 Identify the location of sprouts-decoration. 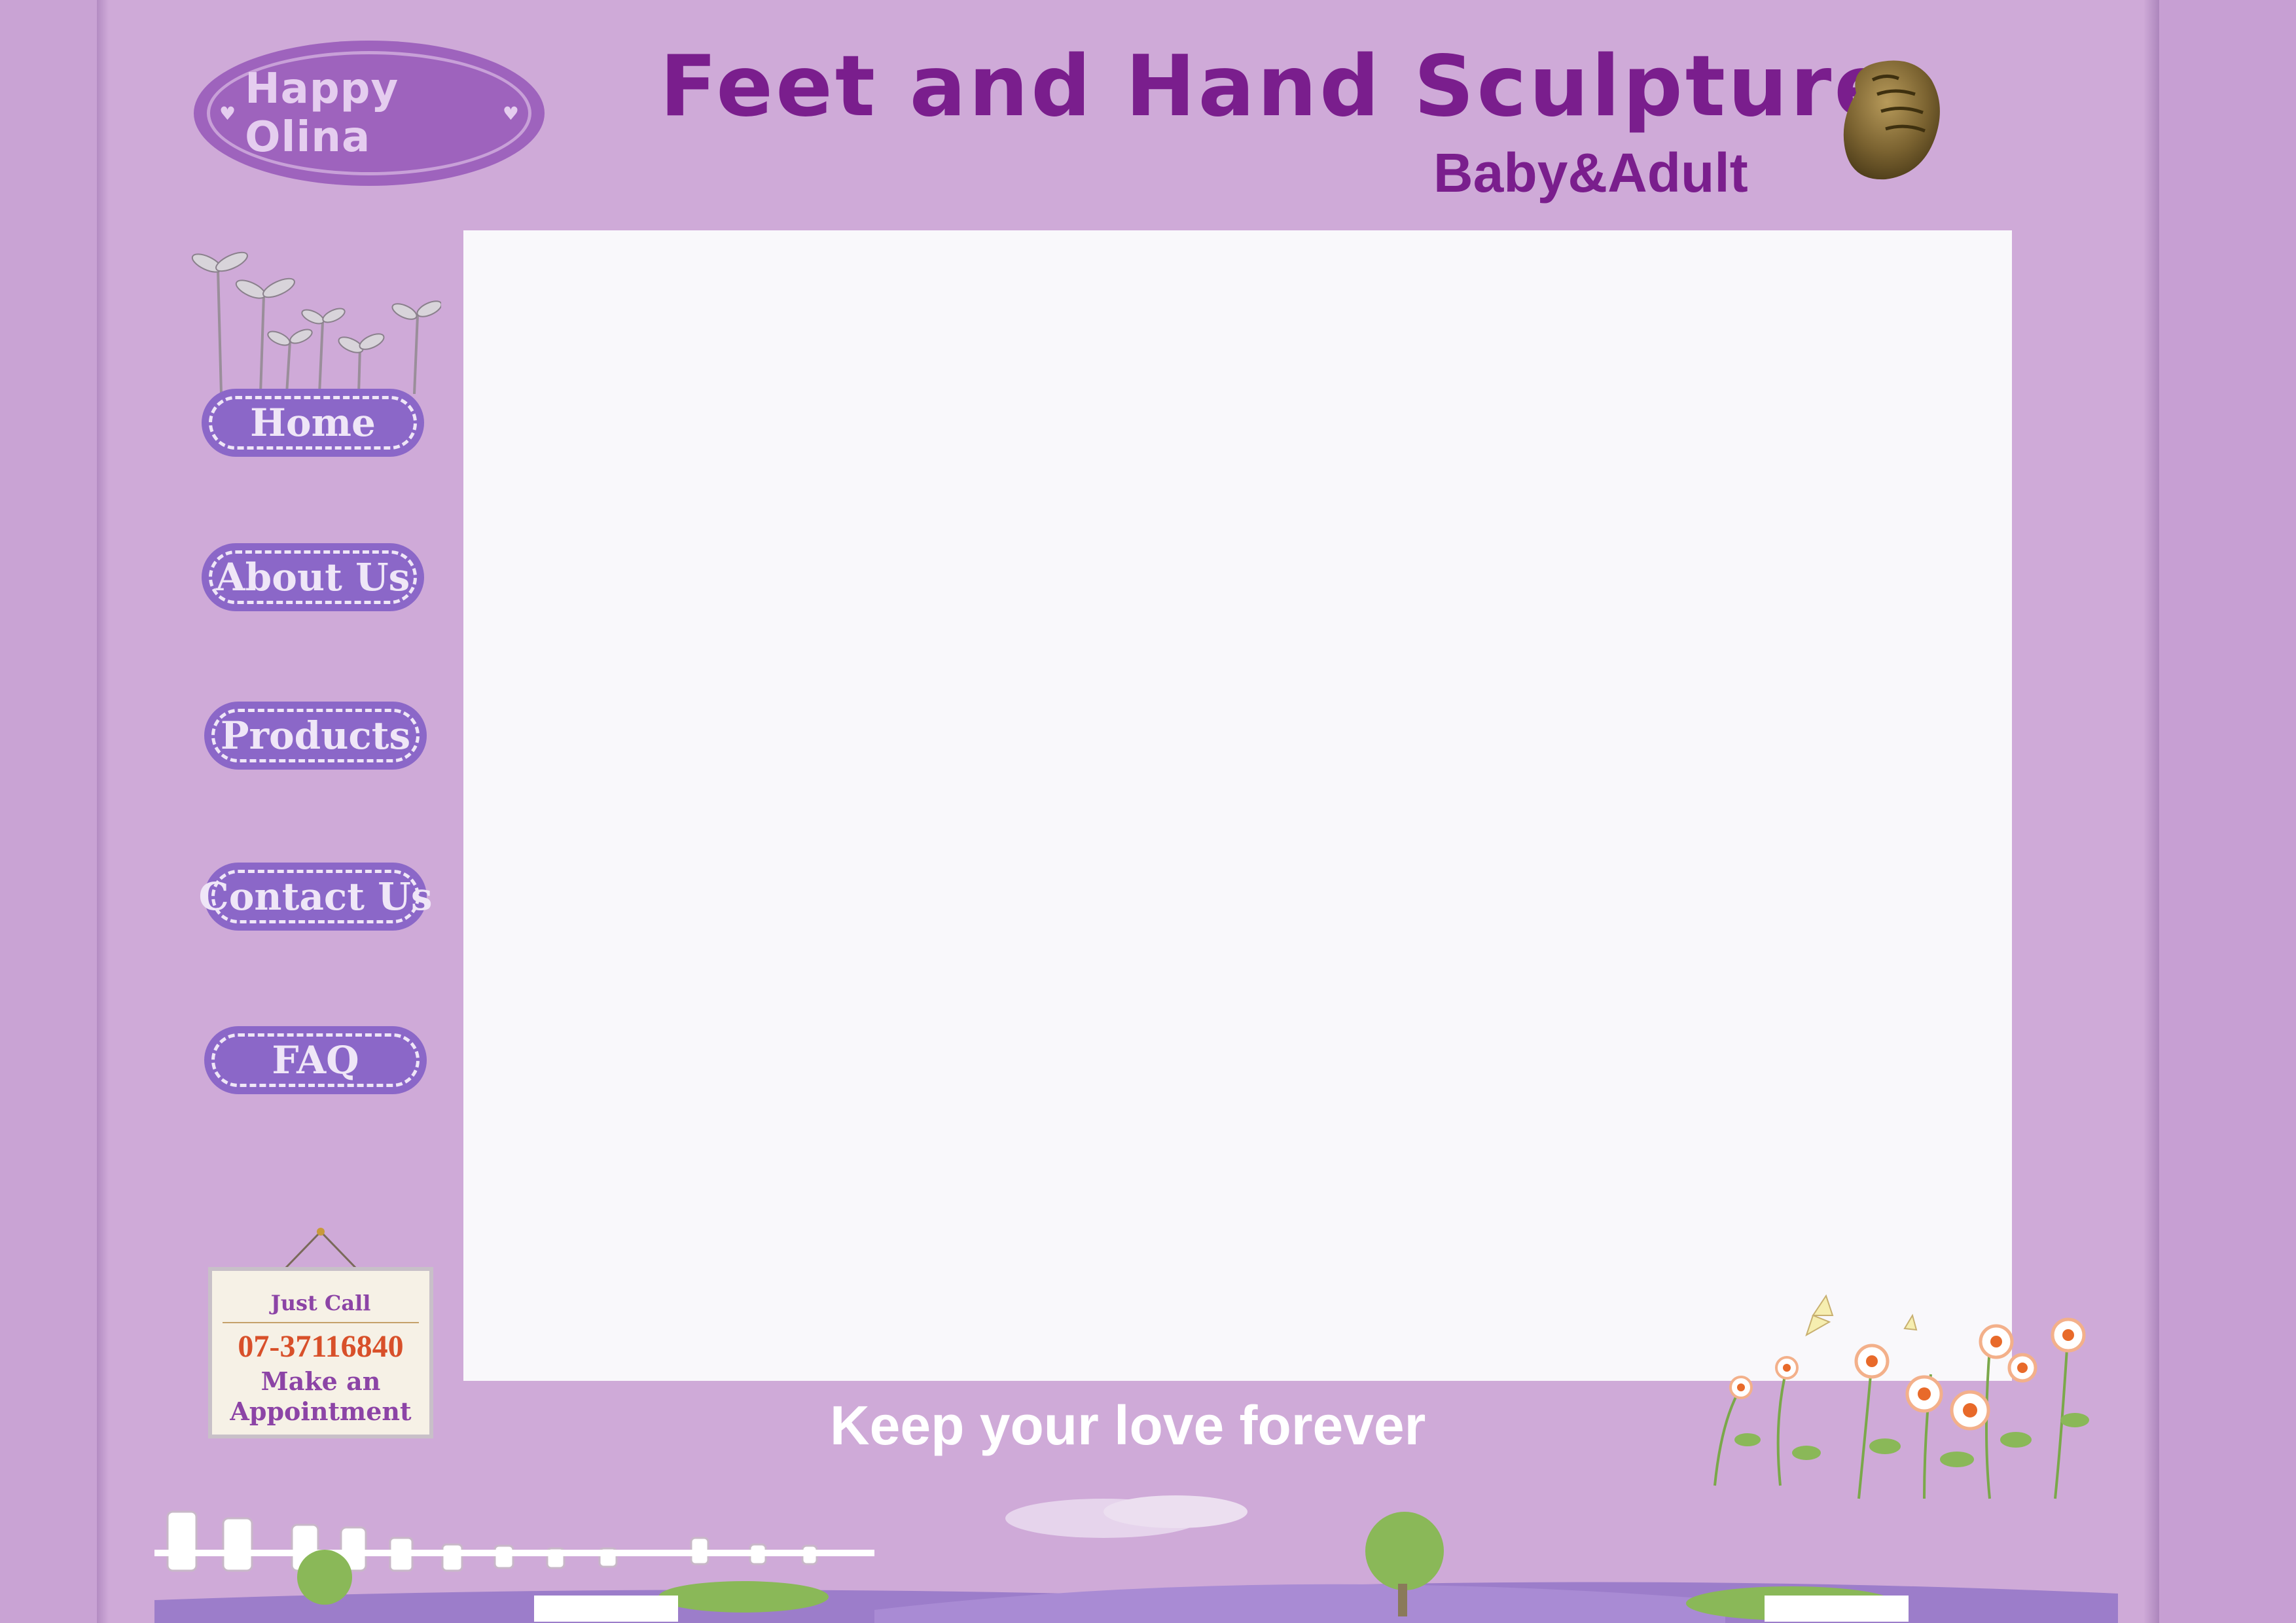
(316, 322).